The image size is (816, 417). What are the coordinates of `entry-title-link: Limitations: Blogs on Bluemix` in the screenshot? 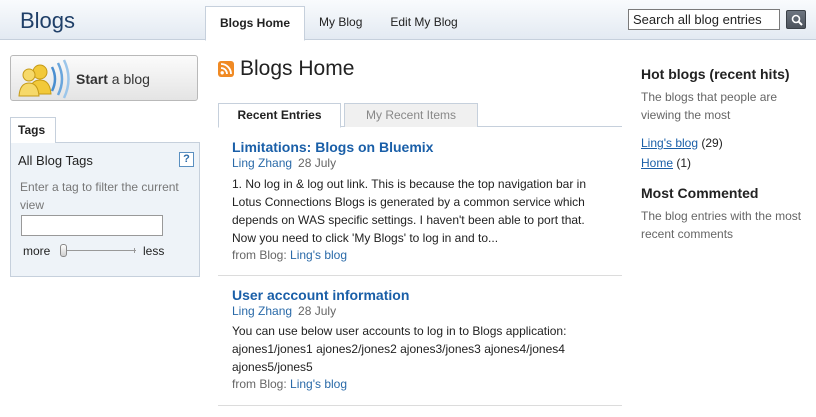 It's located at (332, 147).